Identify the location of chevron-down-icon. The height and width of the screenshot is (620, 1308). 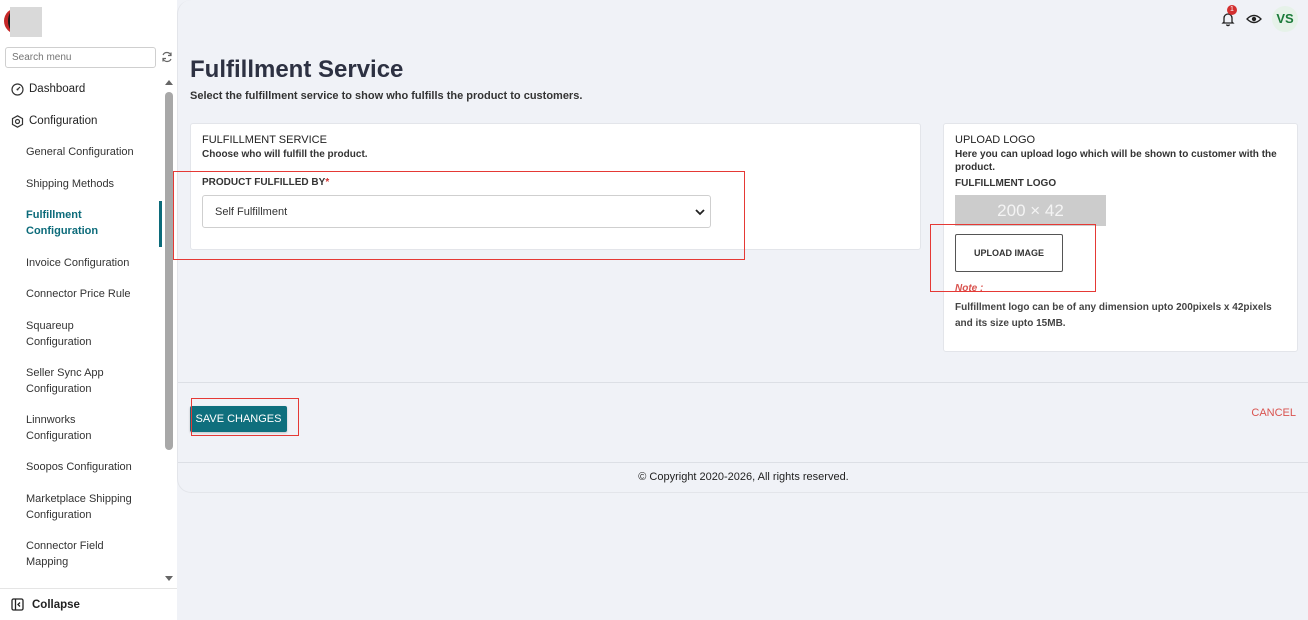
(700, 212).